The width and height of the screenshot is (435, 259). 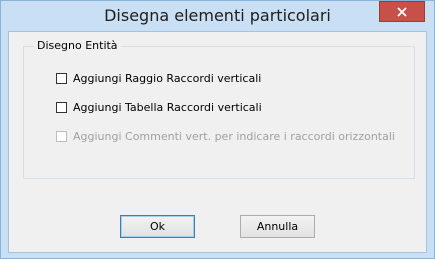 What do you see at coordinates (157, 226) in the screenshot?
I see `ok-button: Ok` at bounding box center [157, 226].